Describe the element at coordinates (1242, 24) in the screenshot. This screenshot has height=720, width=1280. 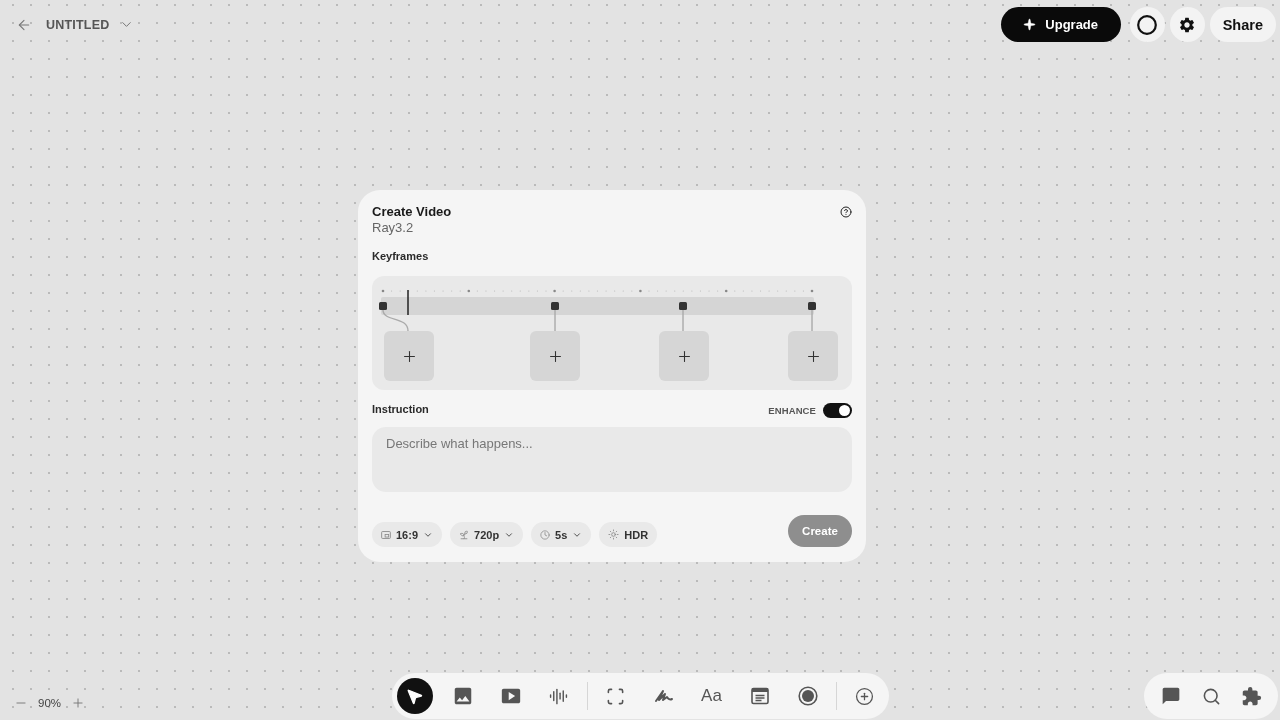
I see `share-button: Share` at that location.